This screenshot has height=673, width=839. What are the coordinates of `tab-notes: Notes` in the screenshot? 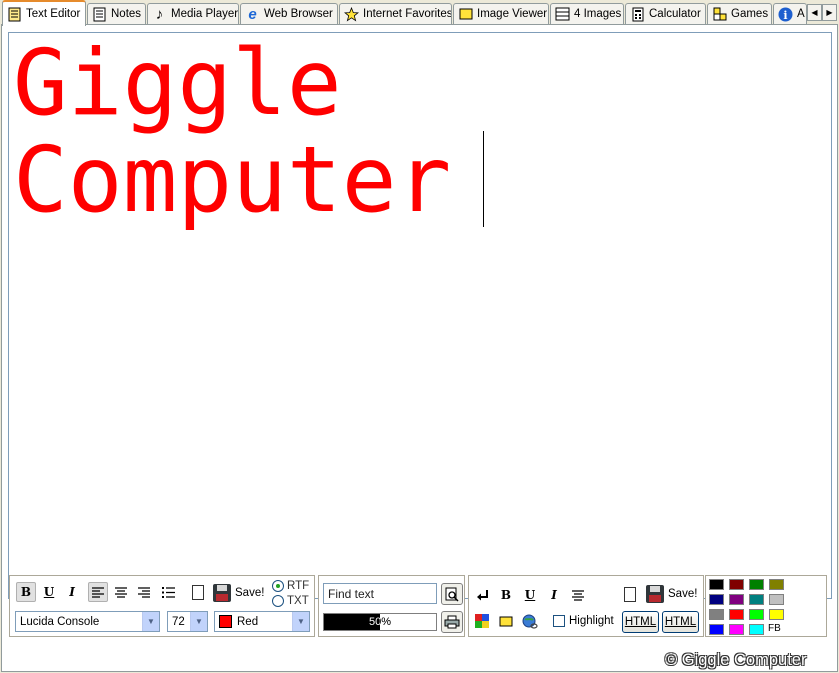 It's located at (116, 13).